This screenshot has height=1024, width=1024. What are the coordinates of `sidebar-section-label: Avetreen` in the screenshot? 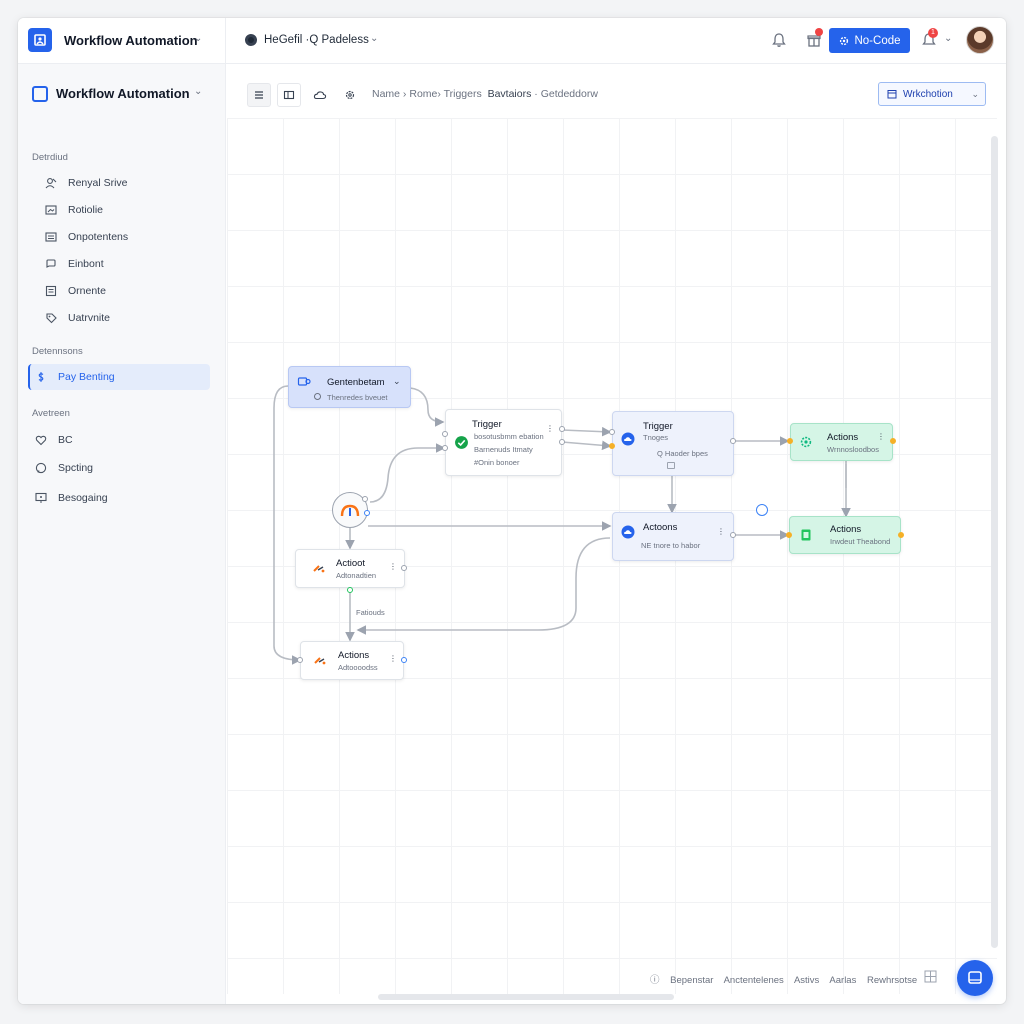 It's located at (51, 413).